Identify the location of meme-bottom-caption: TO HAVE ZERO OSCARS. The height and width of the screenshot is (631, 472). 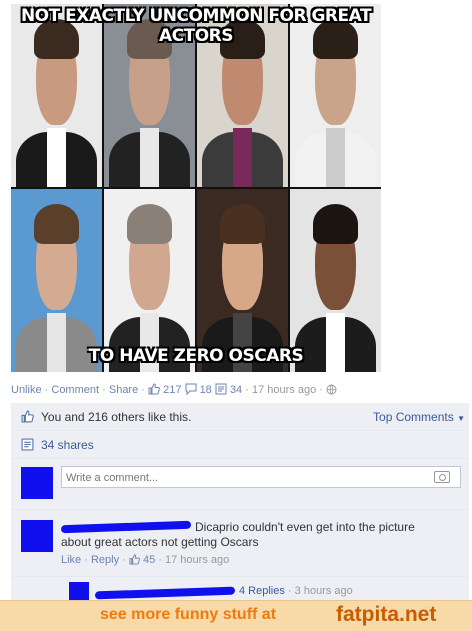
(196, 356).